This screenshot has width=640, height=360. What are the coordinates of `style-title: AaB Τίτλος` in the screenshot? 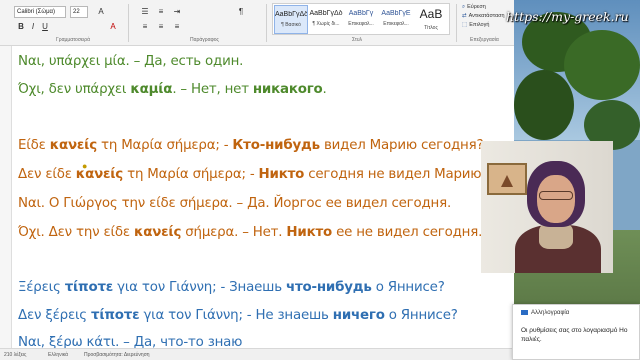 It's located at (431, 19).